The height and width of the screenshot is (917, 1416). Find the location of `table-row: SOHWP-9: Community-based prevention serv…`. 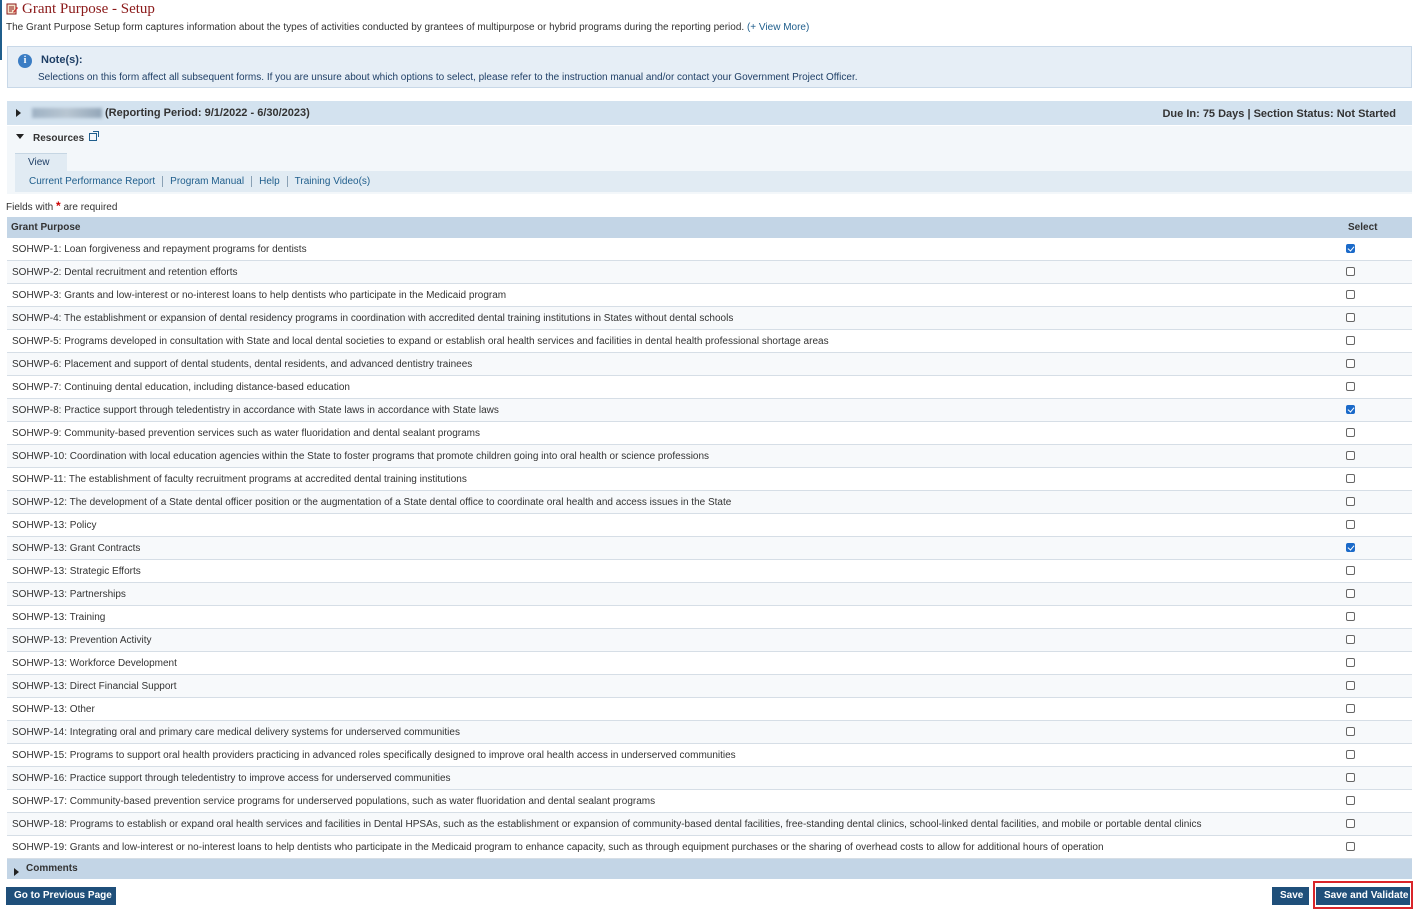

table-row: SOHWP-9: Community-based prevention serv… is located at coordinates (709, 433).